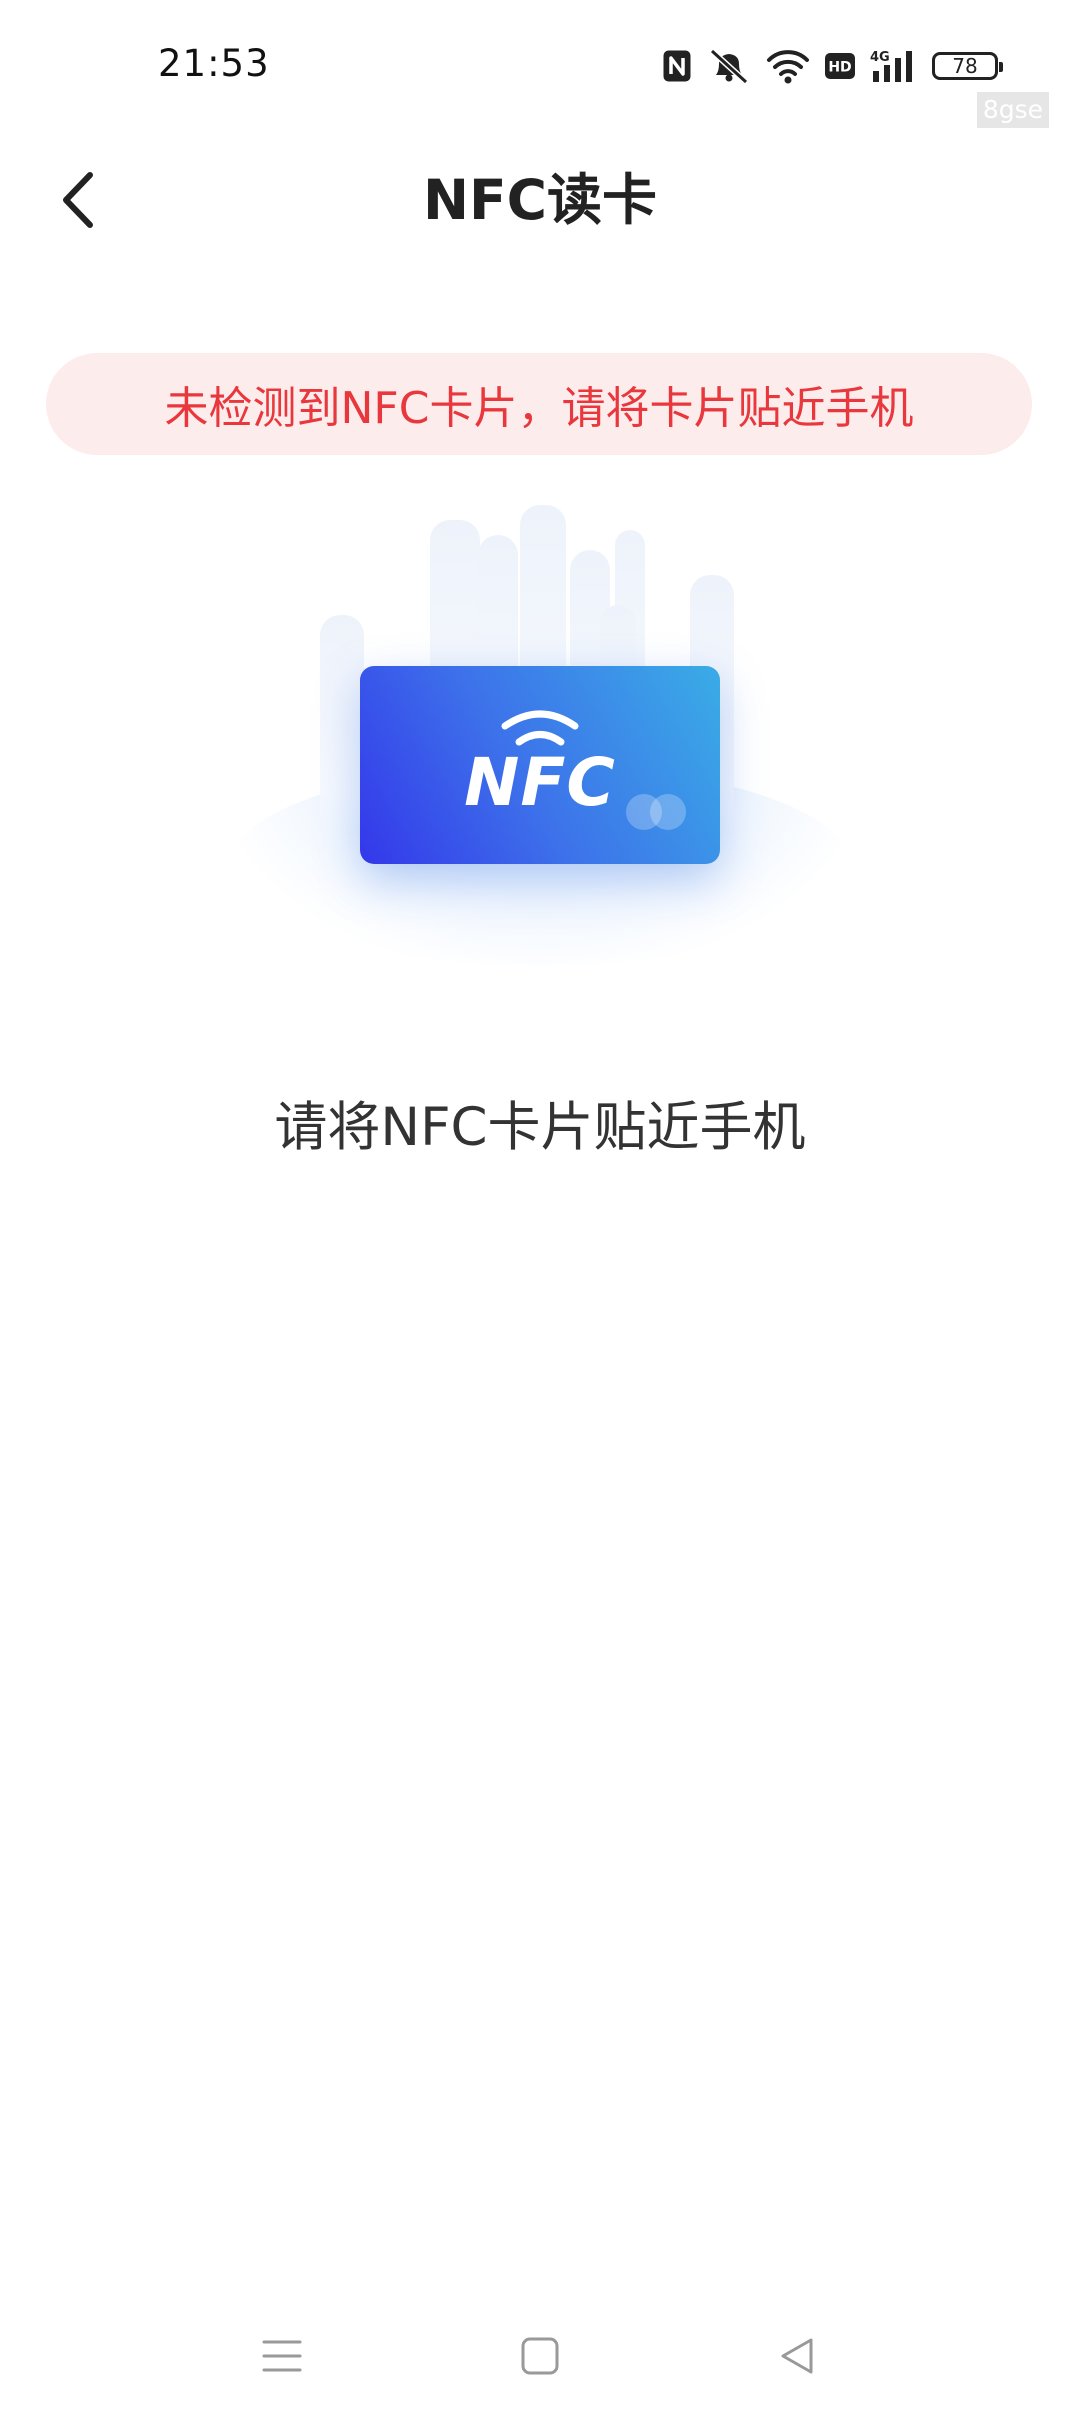 Image resolution: width=1080 pixels, height=2412 pixels. What do you see at coordinates (342, 725) in the screenshot?
I see `building-shape` at bounding box center [342, 725].